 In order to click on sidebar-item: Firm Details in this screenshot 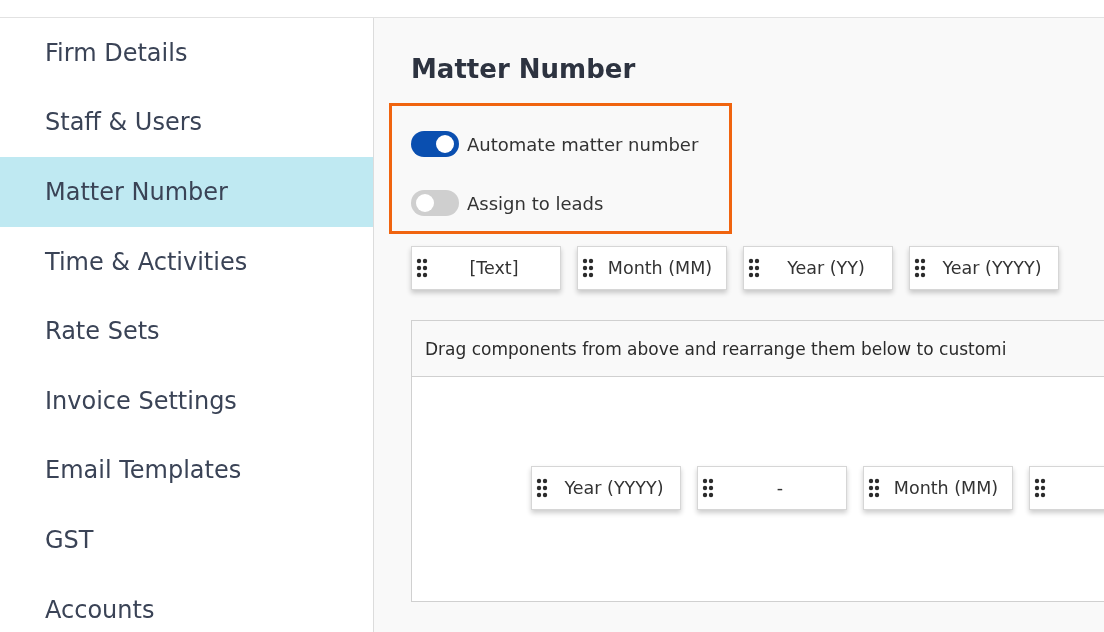, I will do `click(186, 53)`.